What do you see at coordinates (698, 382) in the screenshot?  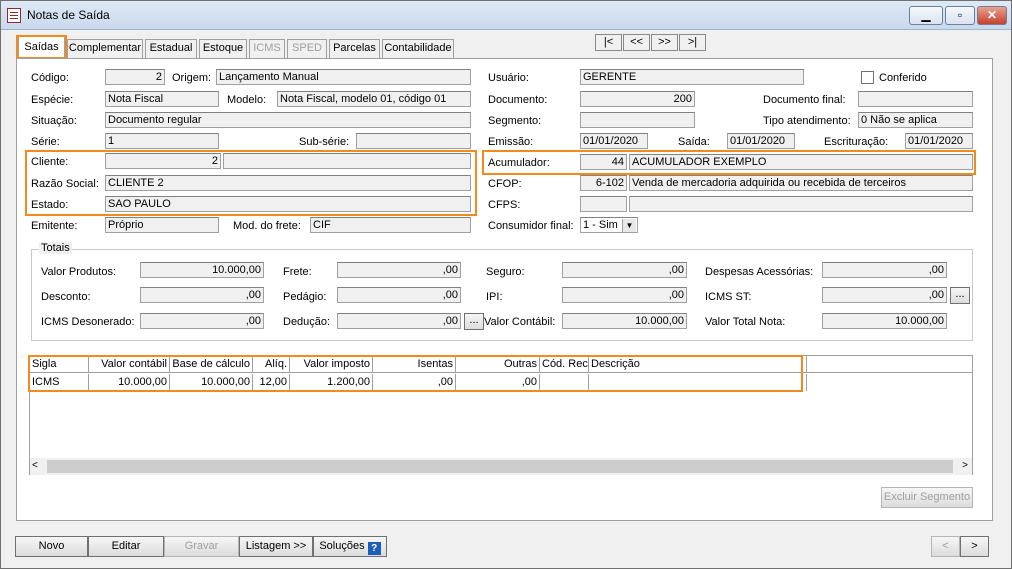 I see `table-cell-descricao` at bounding box center [698, 382].